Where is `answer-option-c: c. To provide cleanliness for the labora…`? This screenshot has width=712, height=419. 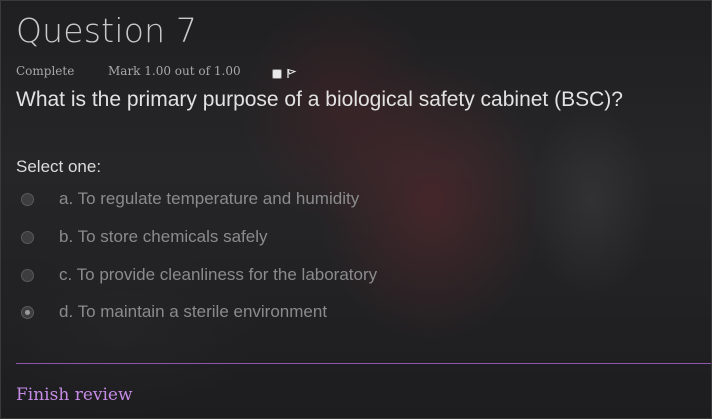
answer-option-c: c. To provide cleanliness for the labora… is located at coordinates (199, 275).